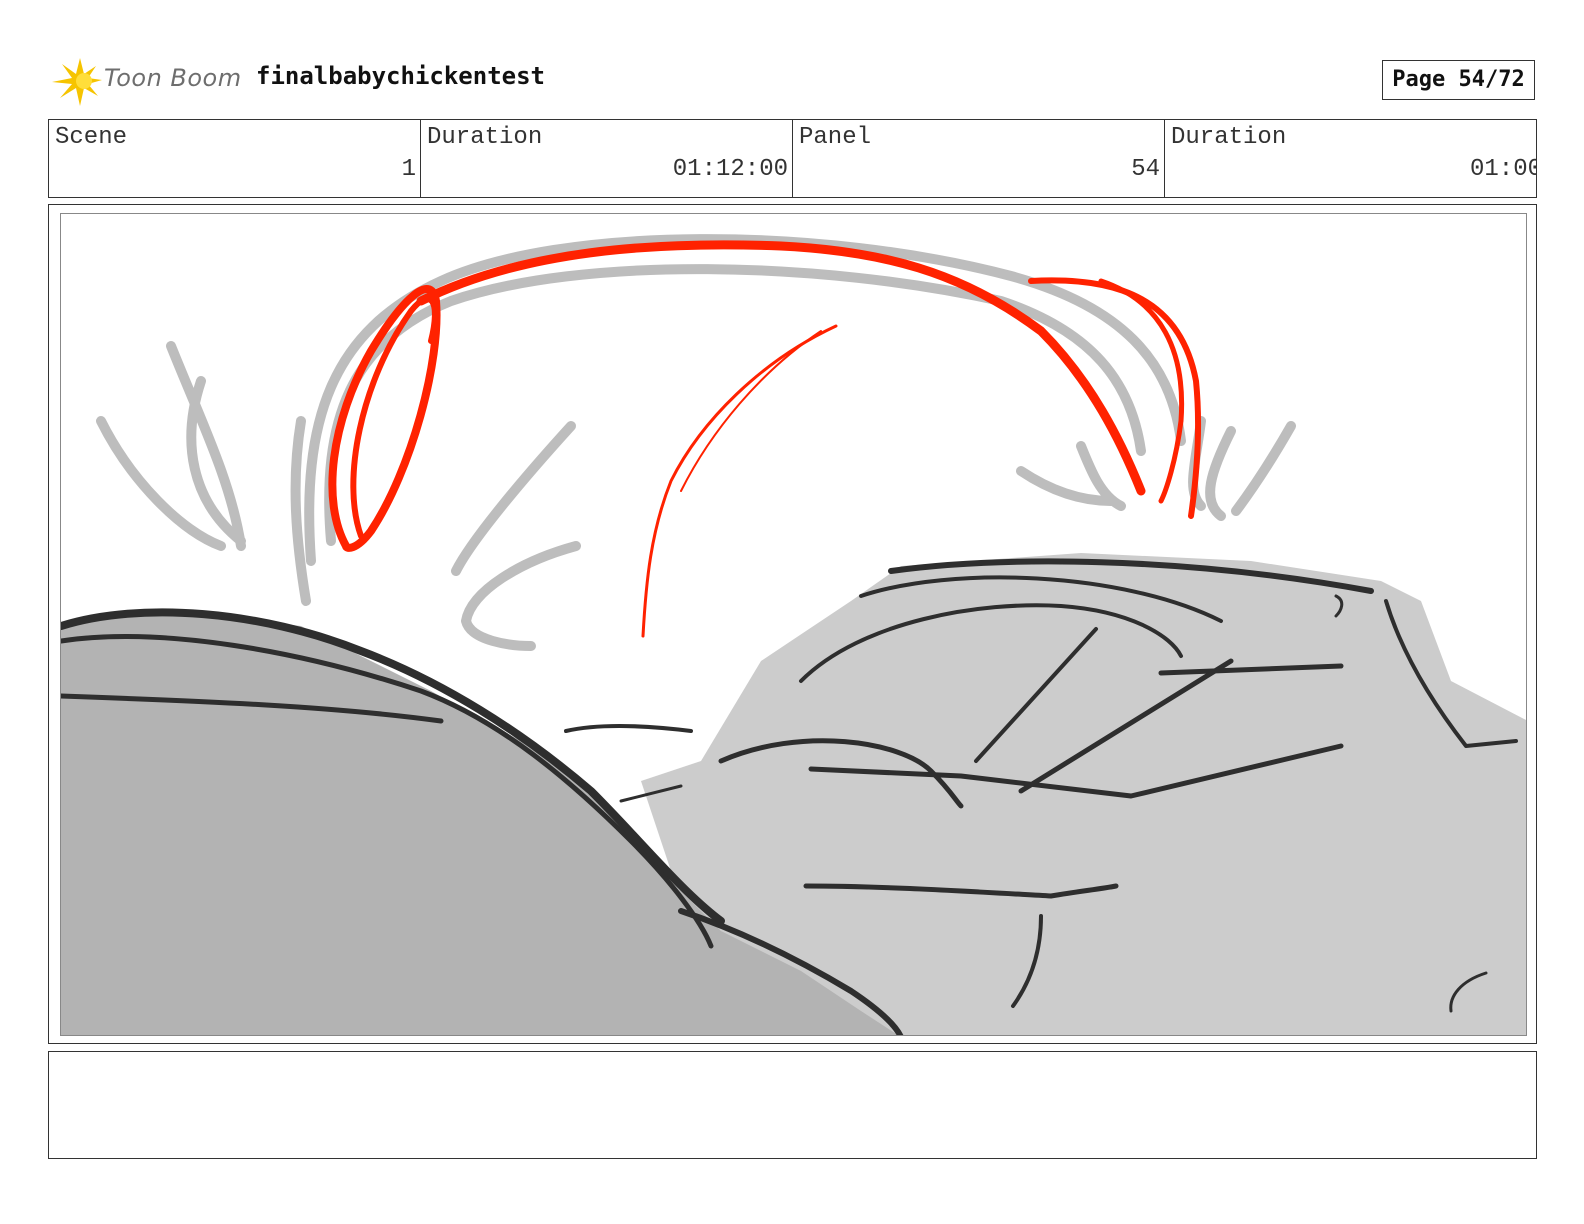 This screenshot has width=1584, height=1224. I want to click on panel-cell: Panel 54, so click(979, 158).